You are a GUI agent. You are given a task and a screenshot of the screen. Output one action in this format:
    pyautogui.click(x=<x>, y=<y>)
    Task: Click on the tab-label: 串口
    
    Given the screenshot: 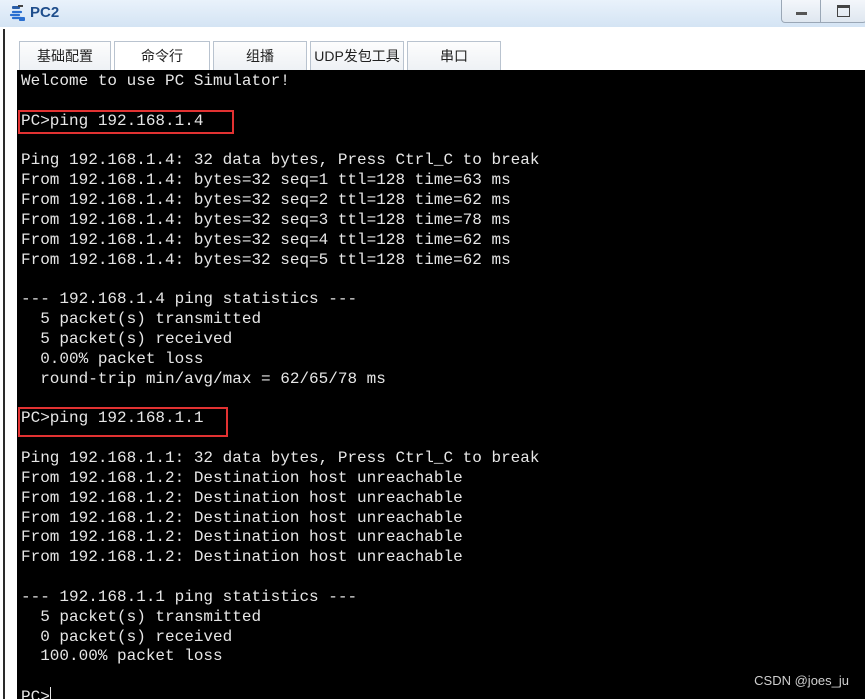 What is the action you would take?
    pyautogui.click(x=454, y=56)
    